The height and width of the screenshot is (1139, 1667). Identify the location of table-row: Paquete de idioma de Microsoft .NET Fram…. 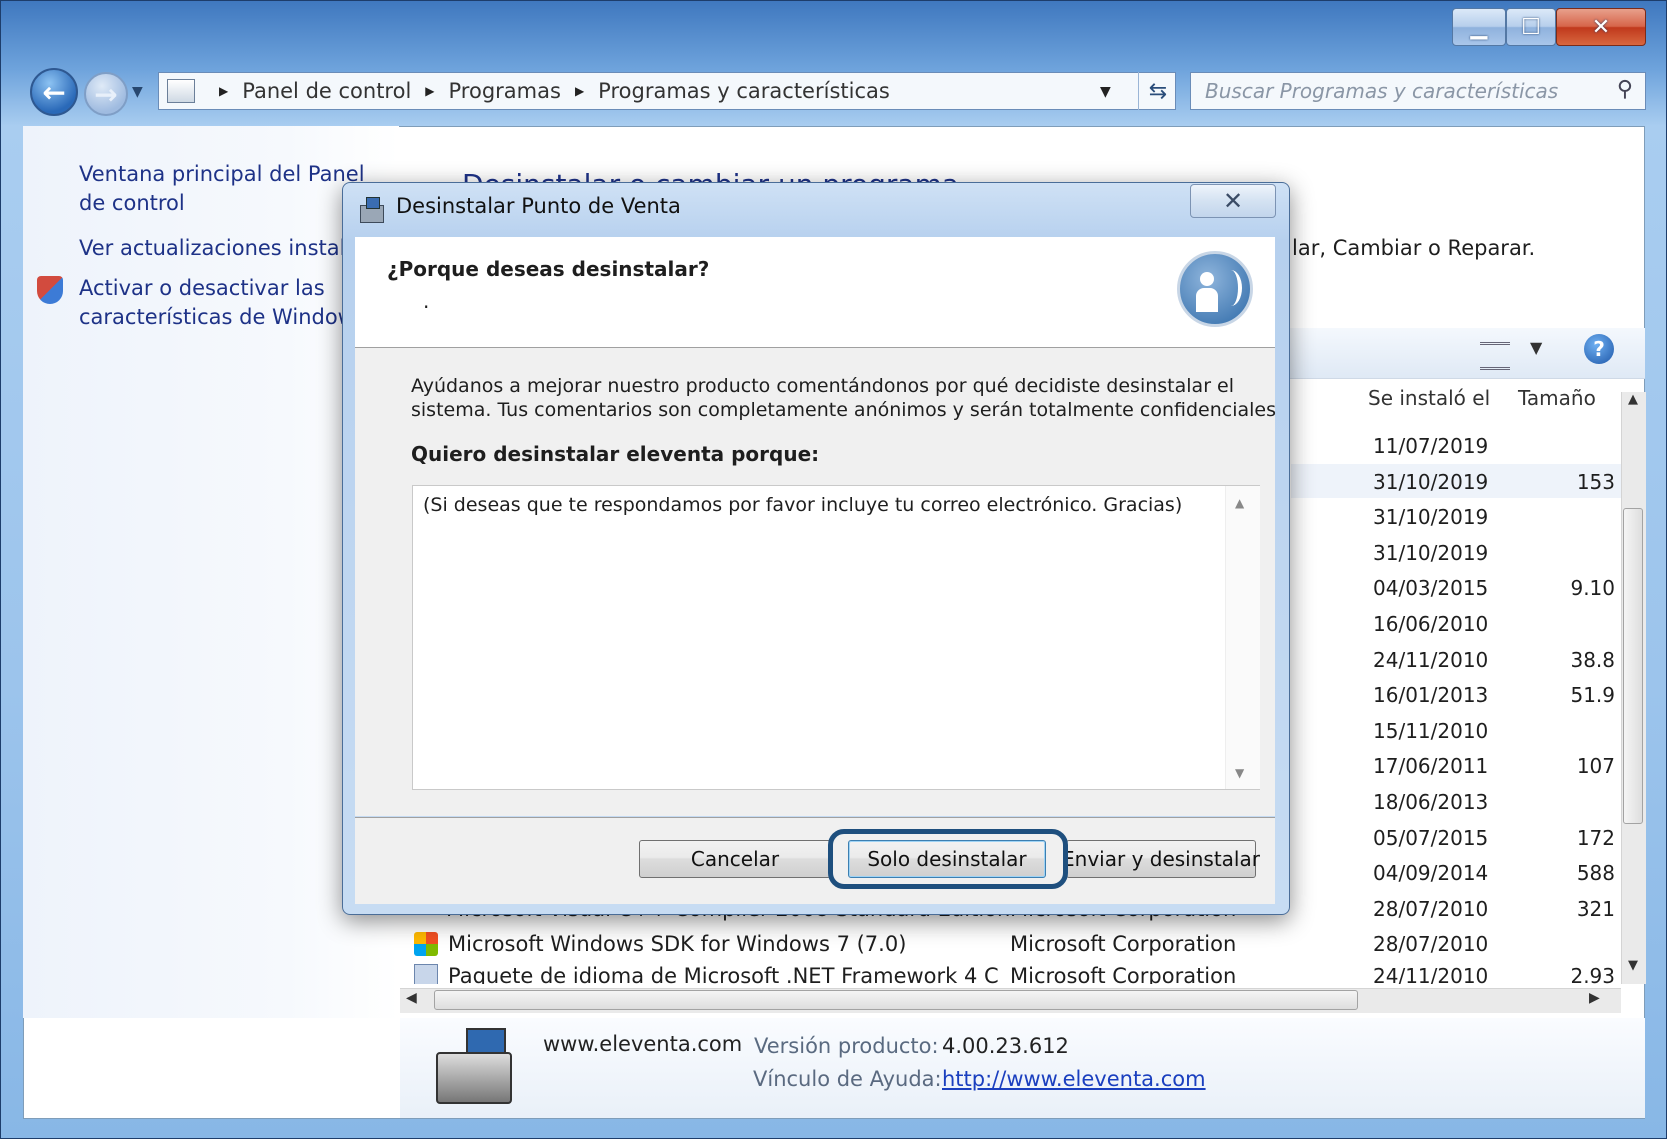
(1016, 973).